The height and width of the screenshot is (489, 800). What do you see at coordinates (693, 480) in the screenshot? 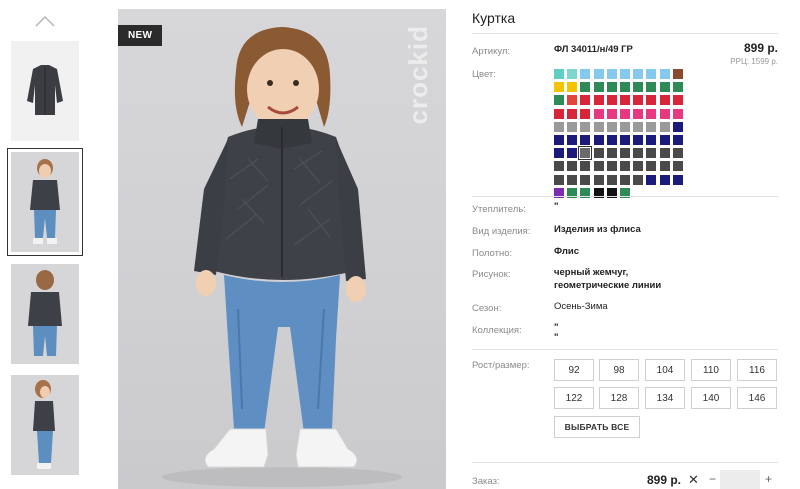
I see `remove-order-icon: ✕` at bounding box center [693, 480].